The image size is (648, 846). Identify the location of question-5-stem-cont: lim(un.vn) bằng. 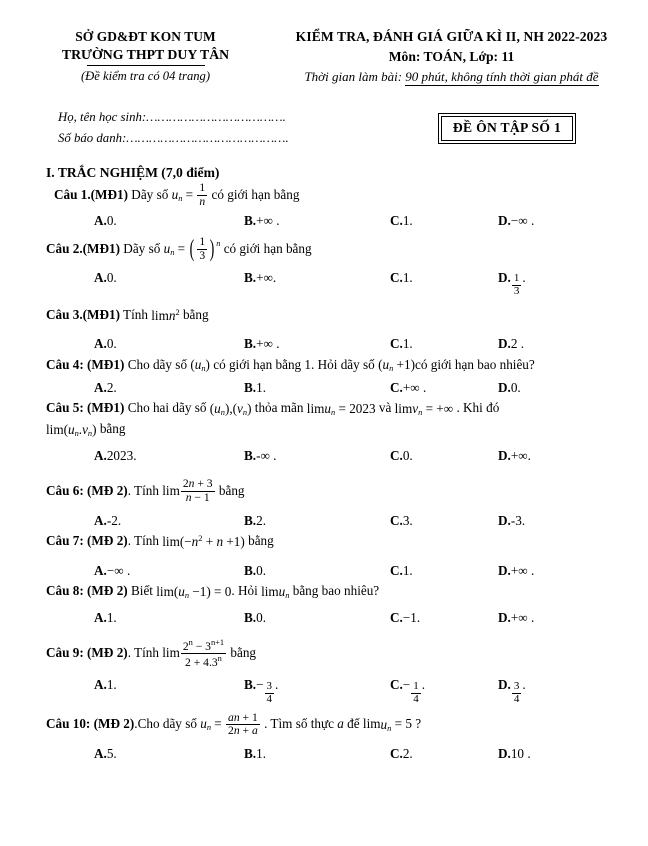
(337, 429).